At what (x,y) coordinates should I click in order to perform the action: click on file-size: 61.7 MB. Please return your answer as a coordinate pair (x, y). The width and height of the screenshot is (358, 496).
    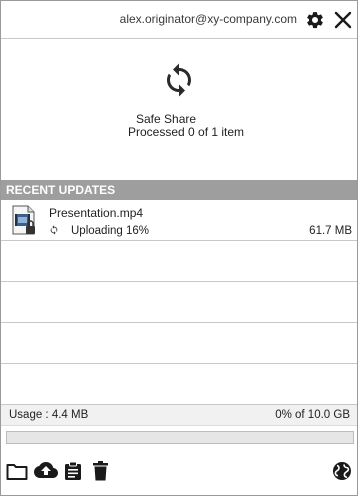
    Looking at the image, I should click on (330, 231).